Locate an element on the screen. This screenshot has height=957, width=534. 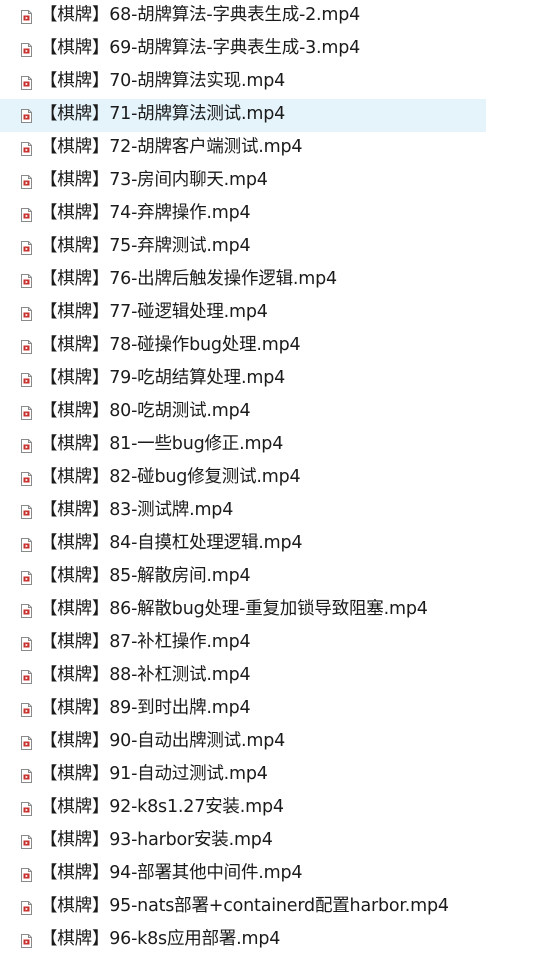
file-name: 【棋牌】72-胡牌客户端测试.mp4 is located at coordinates (171, 147).